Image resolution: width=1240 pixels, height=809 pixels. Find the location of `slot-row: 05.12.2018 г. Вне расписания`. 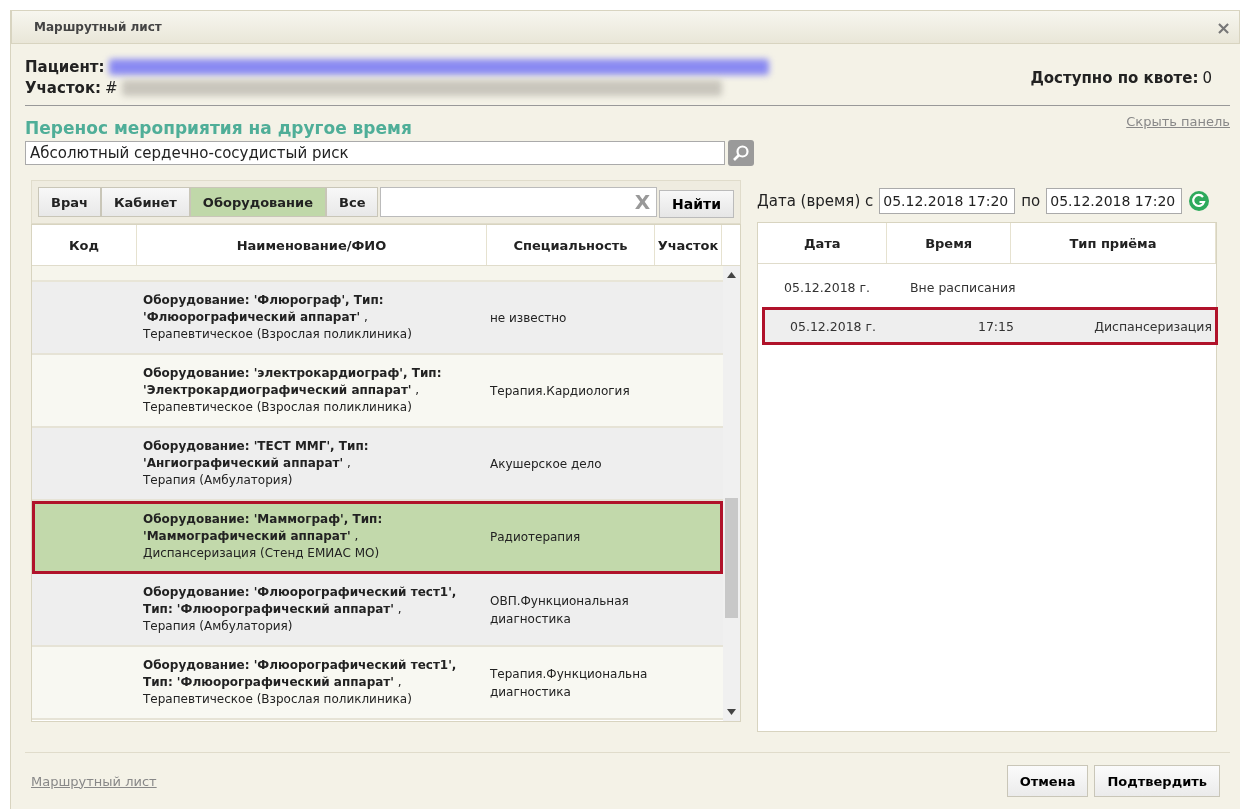

slot-row: 05.12.2018 г. Вне расписания is located at coordinates (987, 287).